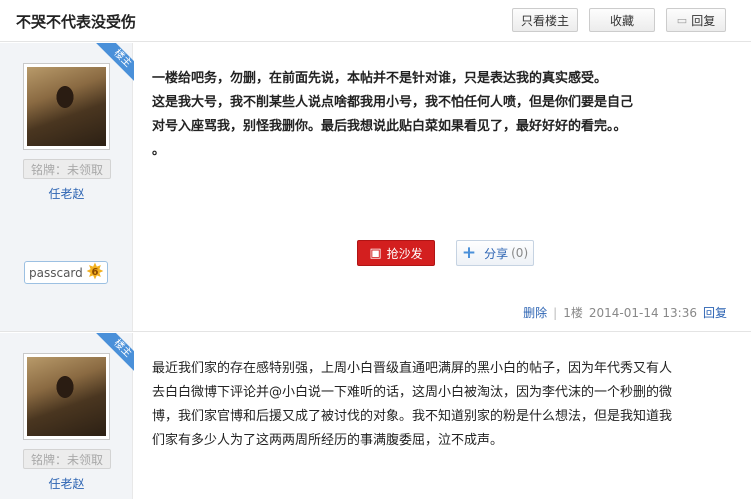  What do you see at coordinates (715, 312) in the screenshot?
I see `reply-link: 回复` at bounding box center [715, 312].